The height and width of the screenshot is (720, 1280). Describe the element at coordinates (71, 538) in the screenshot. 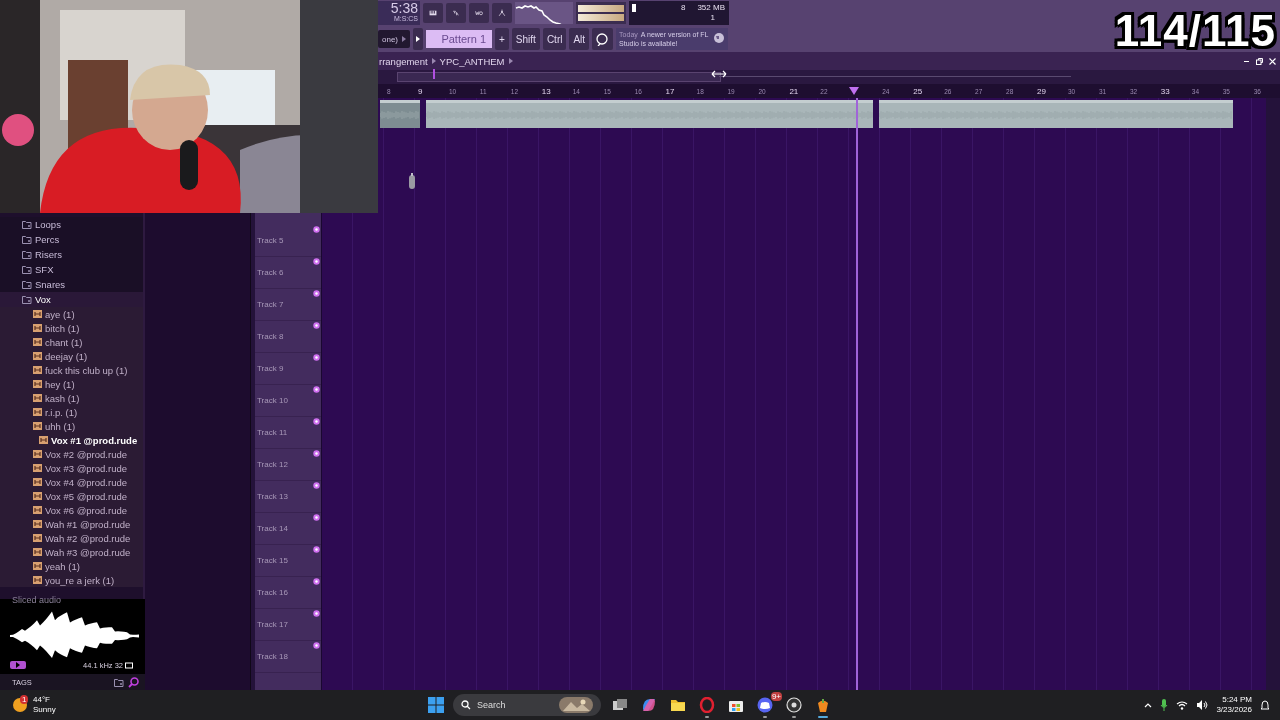

I see `browser-file: Wah #2 @prod.rude` at that location.